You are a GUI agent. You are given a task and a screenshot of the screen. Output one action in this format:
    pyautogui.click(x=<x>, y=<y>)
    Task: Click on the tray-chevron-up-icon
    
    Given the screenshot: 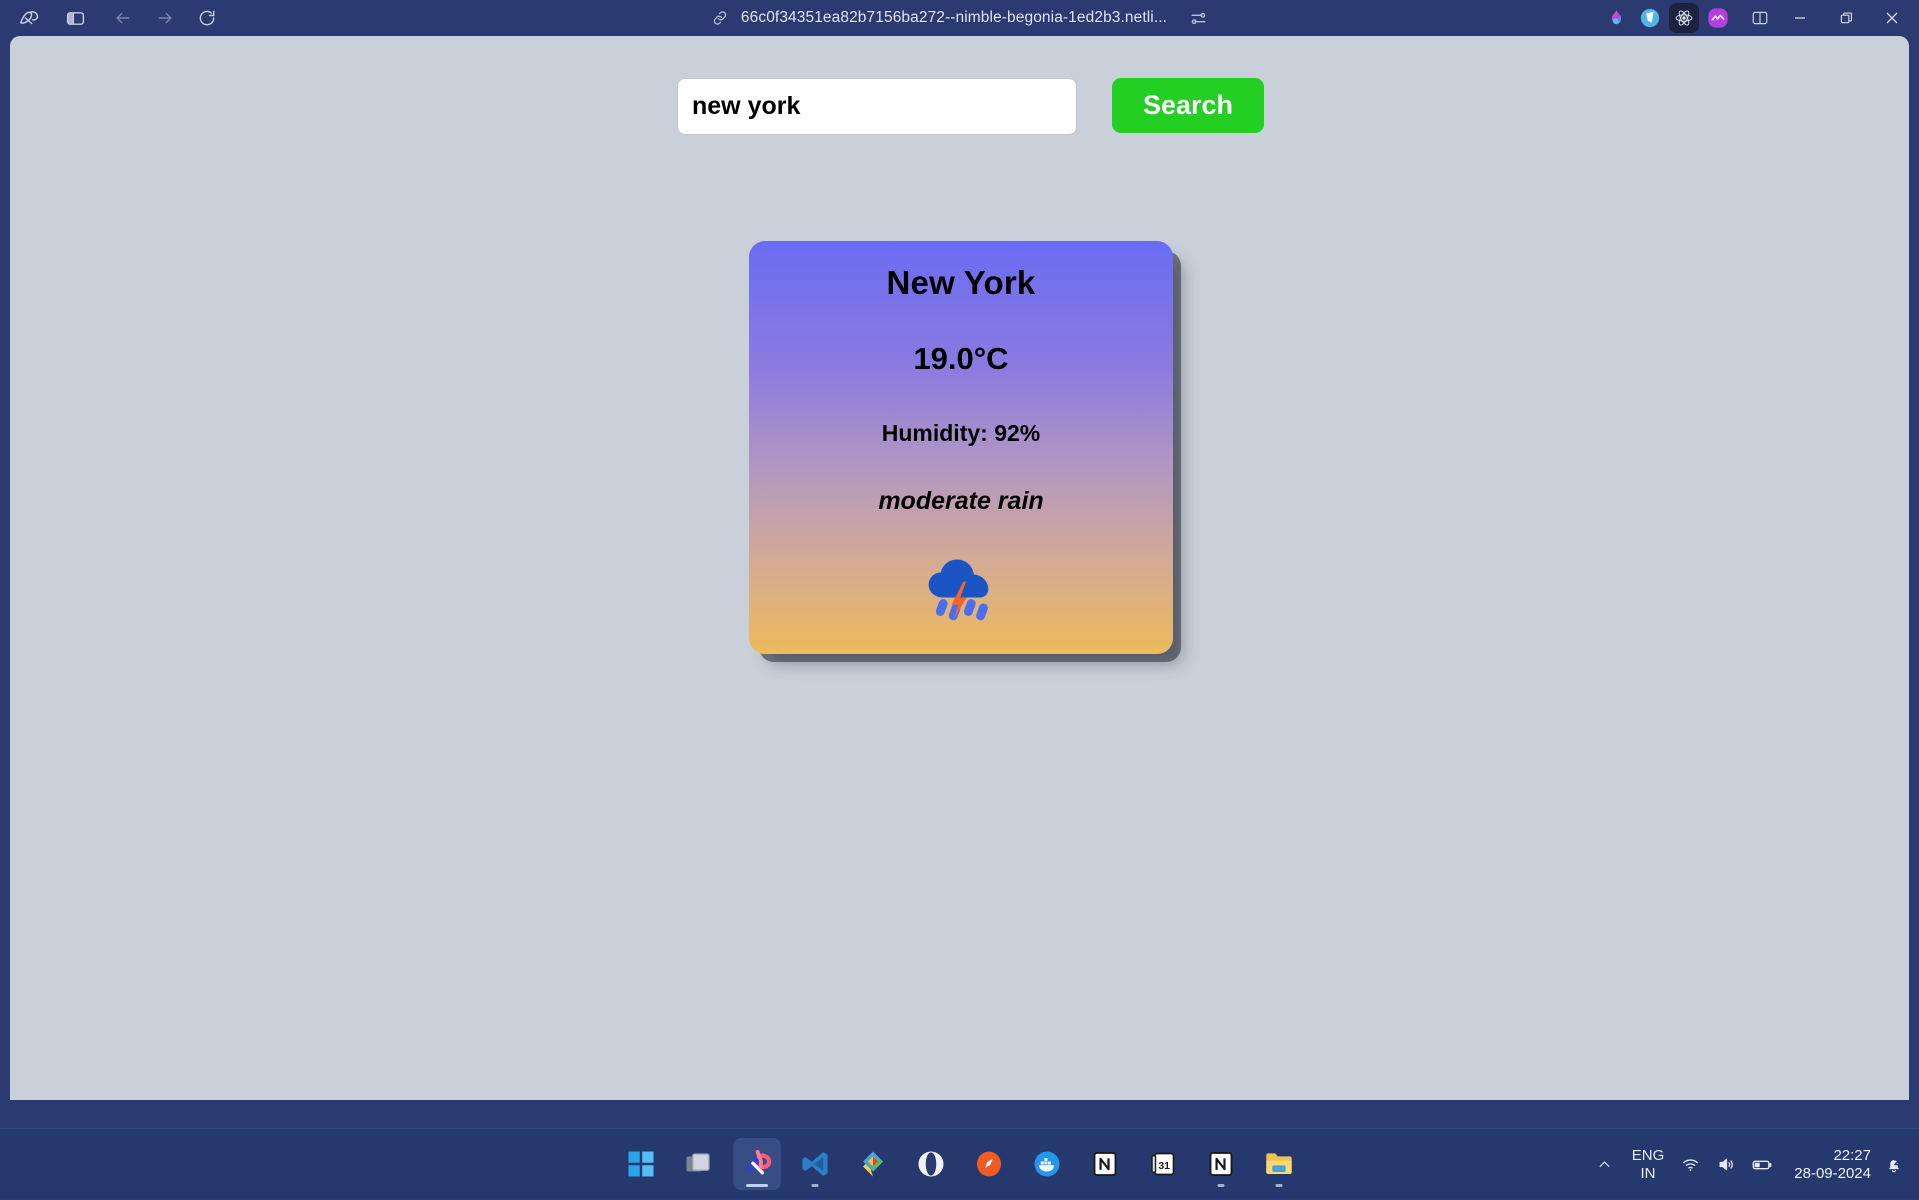 What is the action you would take?
    pyautogui.click(x=1605, y=1165)
    